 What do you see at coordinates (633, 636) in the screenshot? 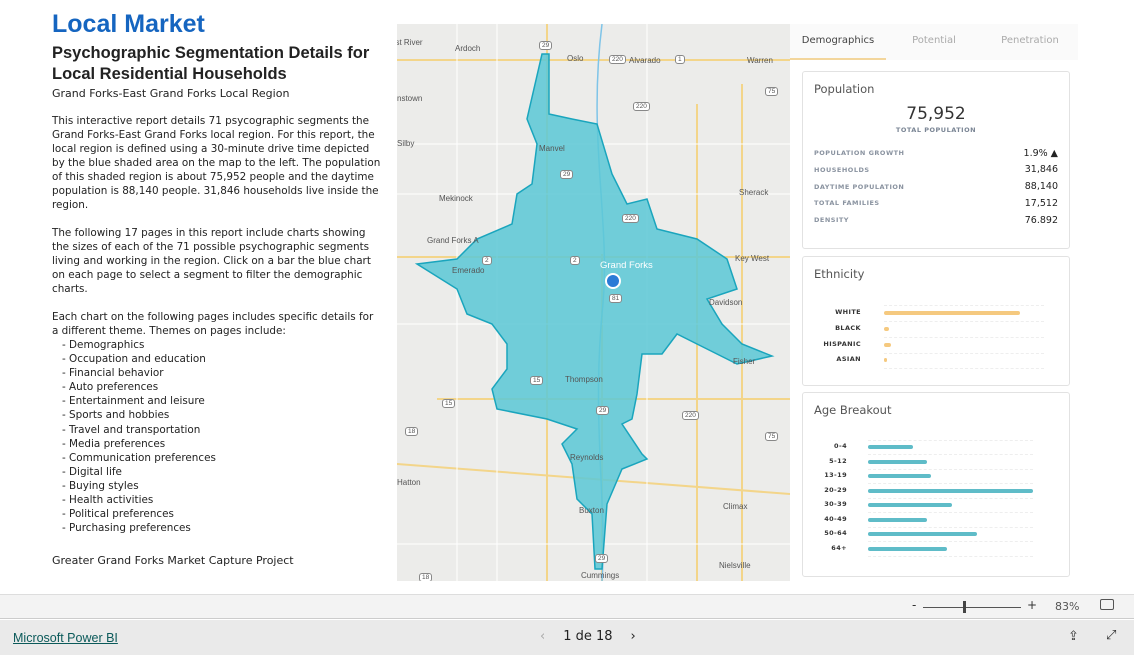
I see `next-page-icon: ›` at bounding box center [633, 636].